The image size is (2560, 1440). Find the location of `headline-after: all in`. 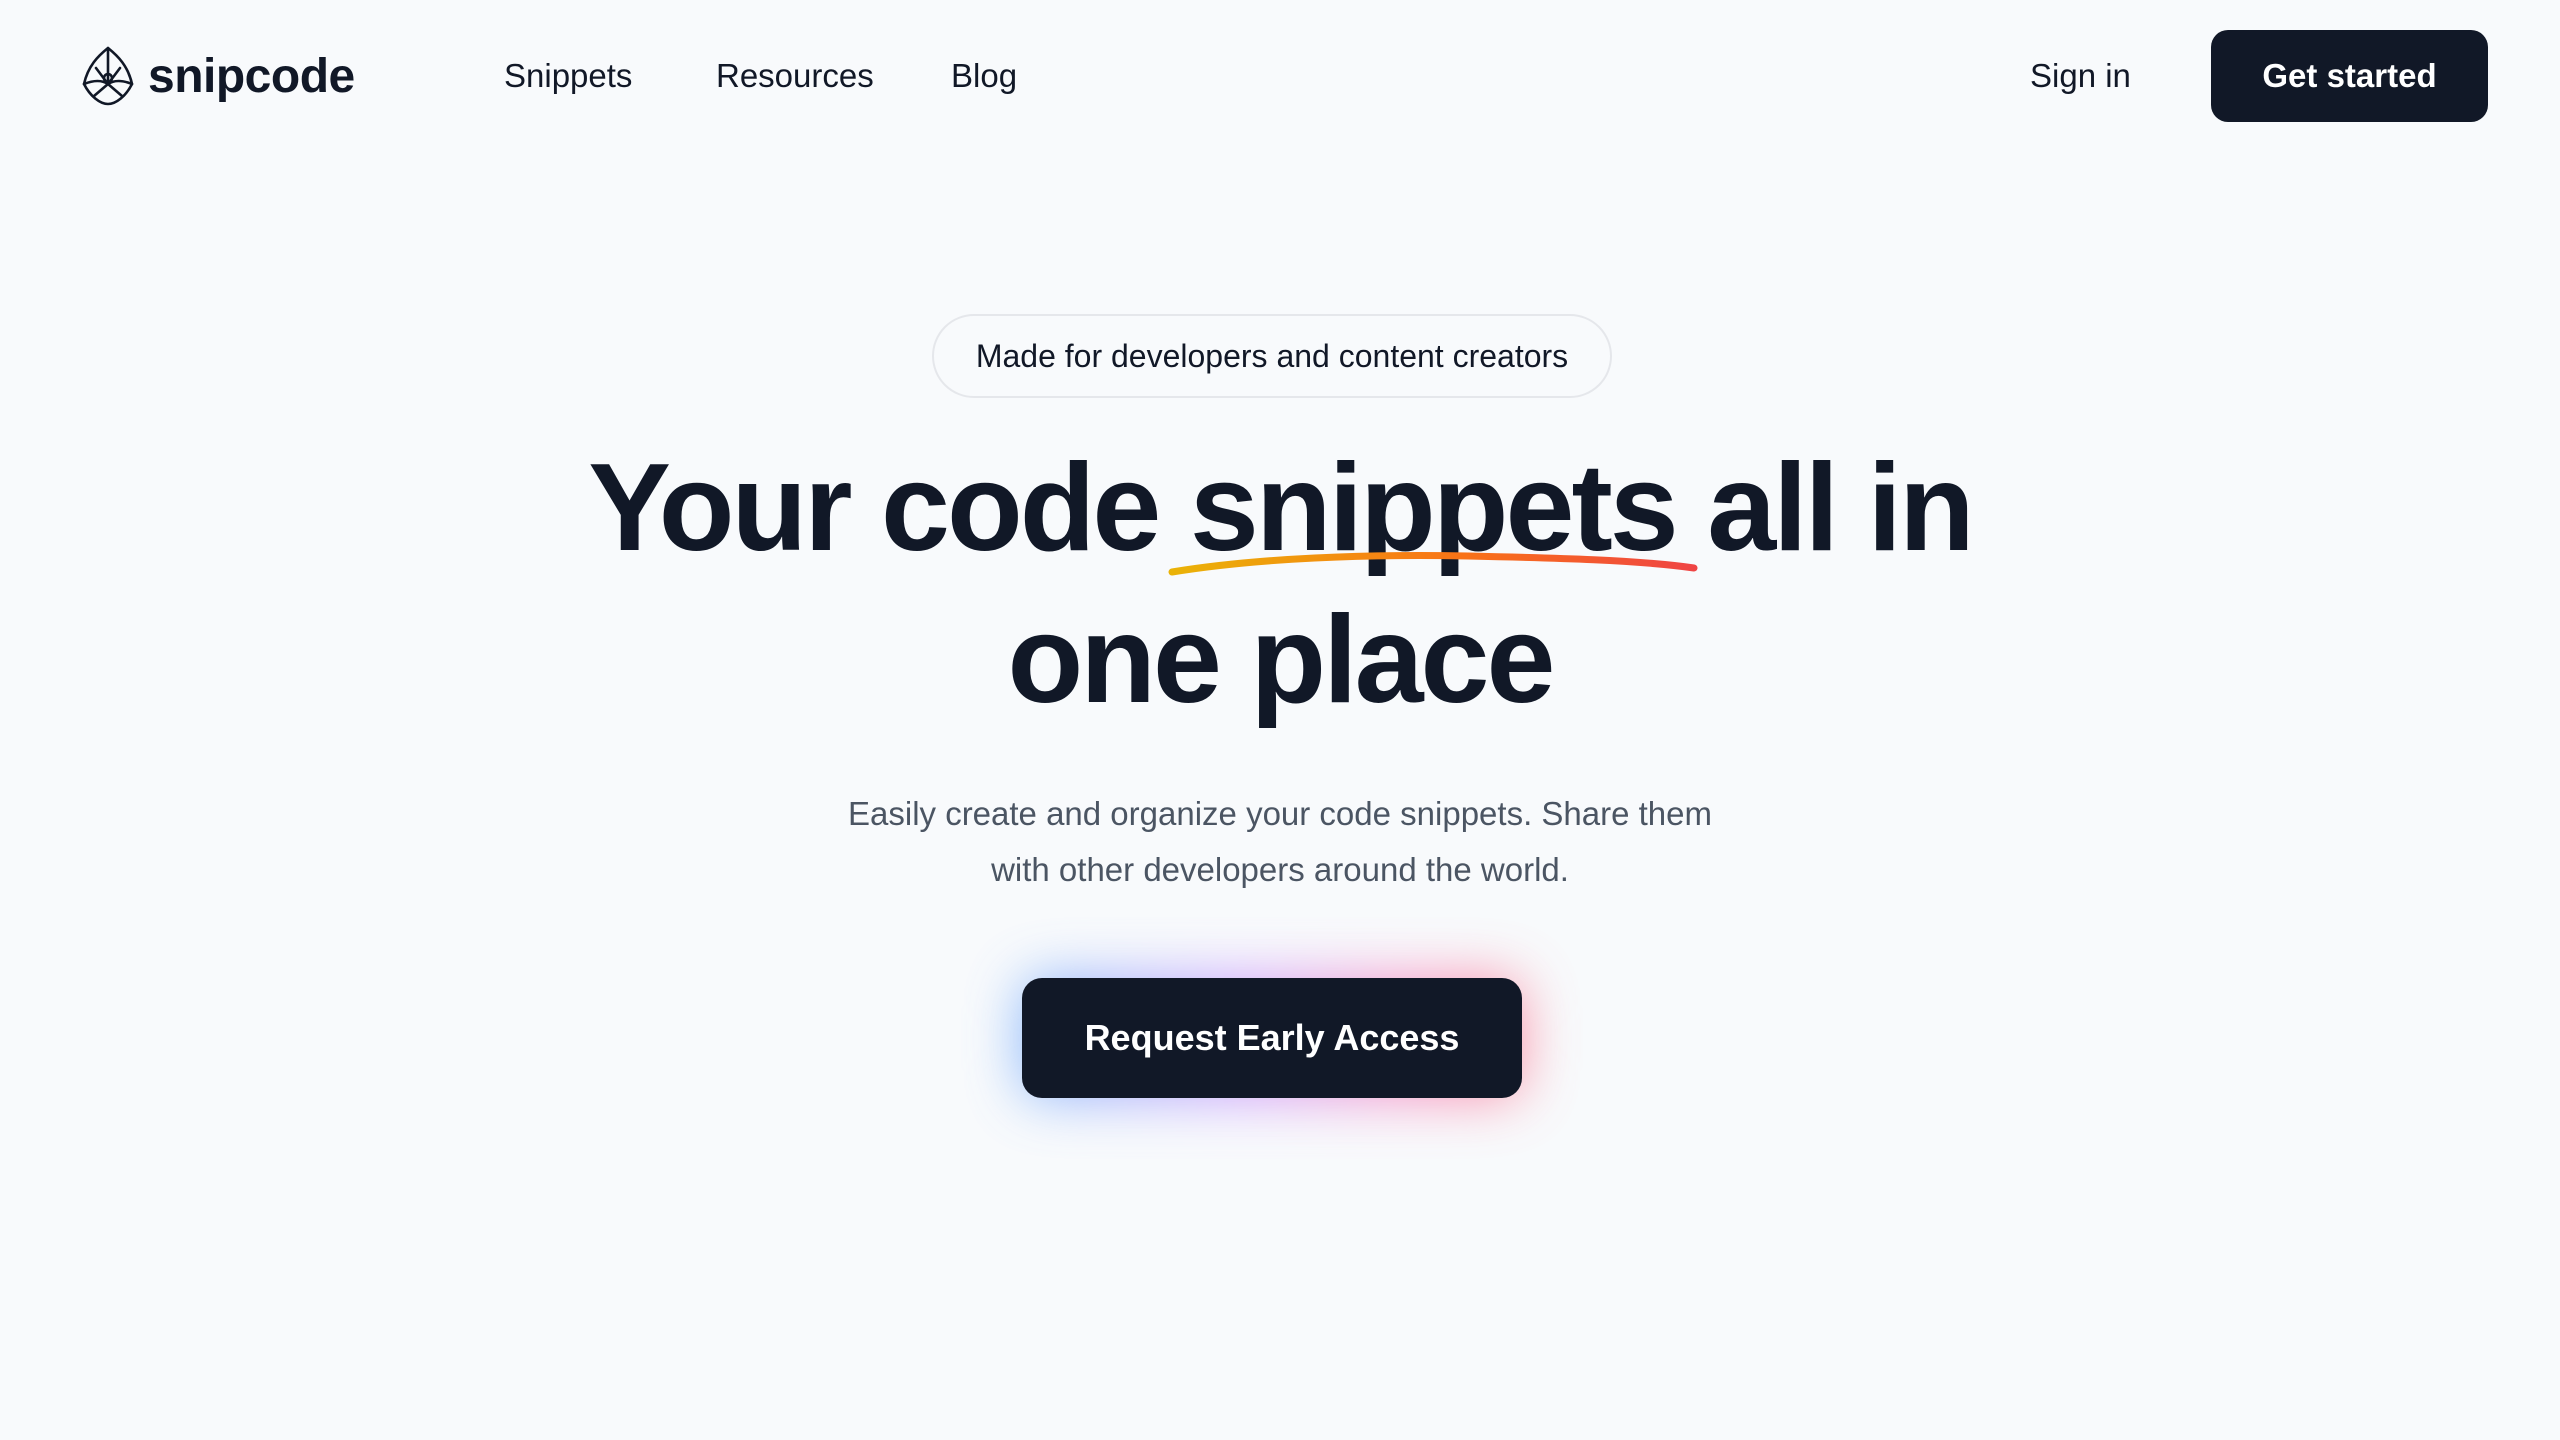

headline-after: all in is located at coordinates (1841, 508).